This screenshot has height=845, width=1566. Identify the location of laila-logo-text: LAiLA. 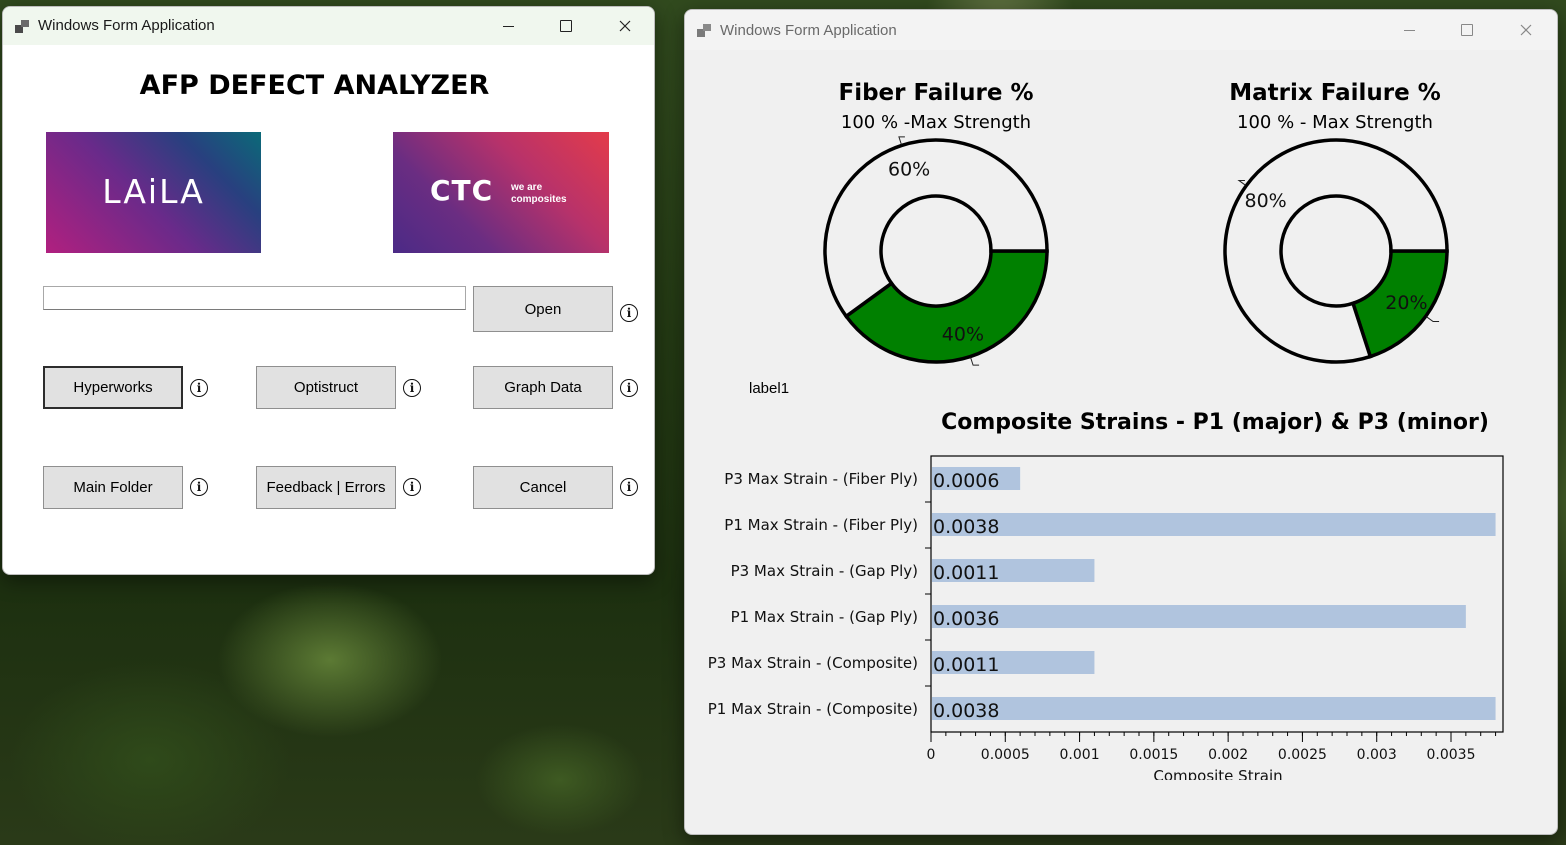
(153, 191).